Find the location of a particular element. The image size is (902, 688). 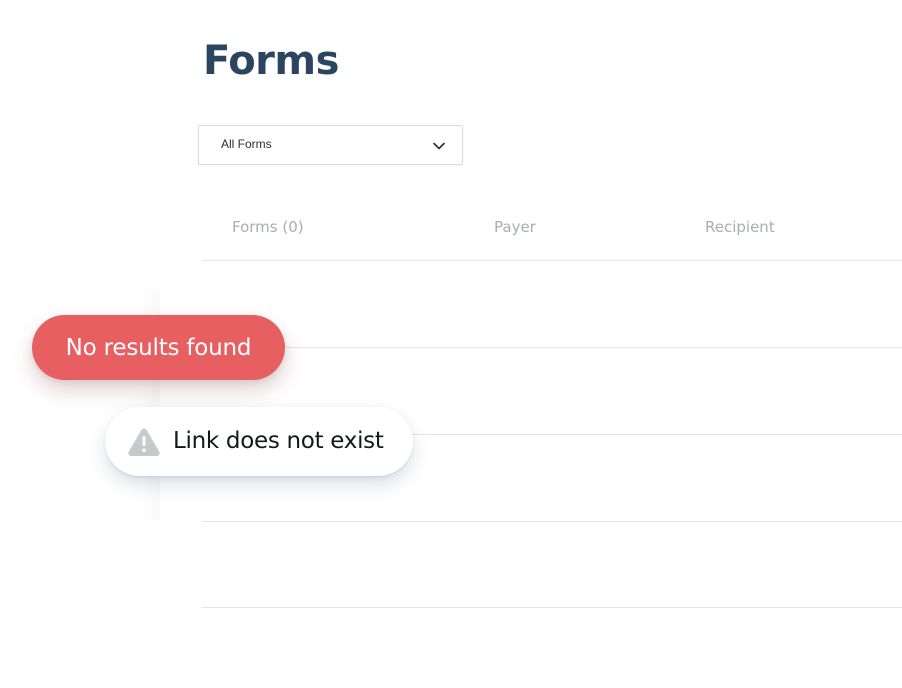

error-toast-text: No results found is located at coordinates (158, 347).